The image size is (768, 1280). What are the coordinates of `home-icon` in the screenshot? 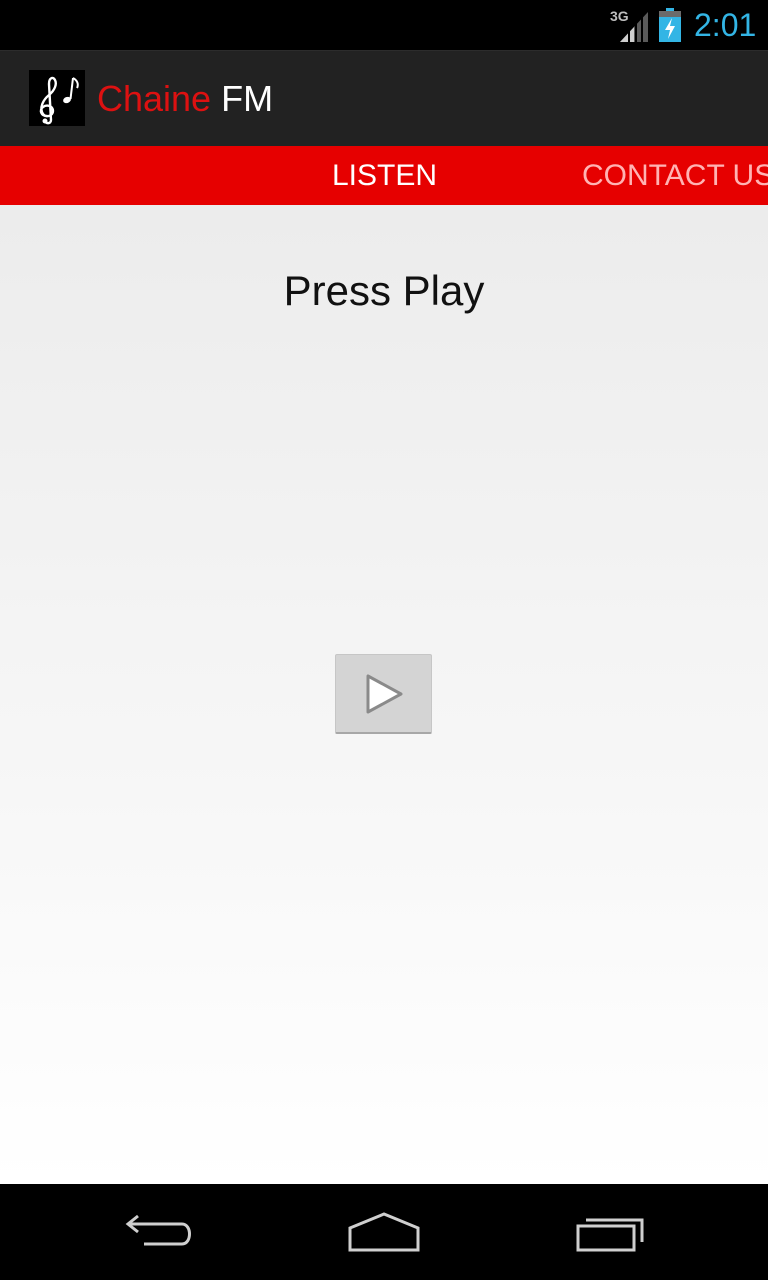 It's located at (384, 1232).